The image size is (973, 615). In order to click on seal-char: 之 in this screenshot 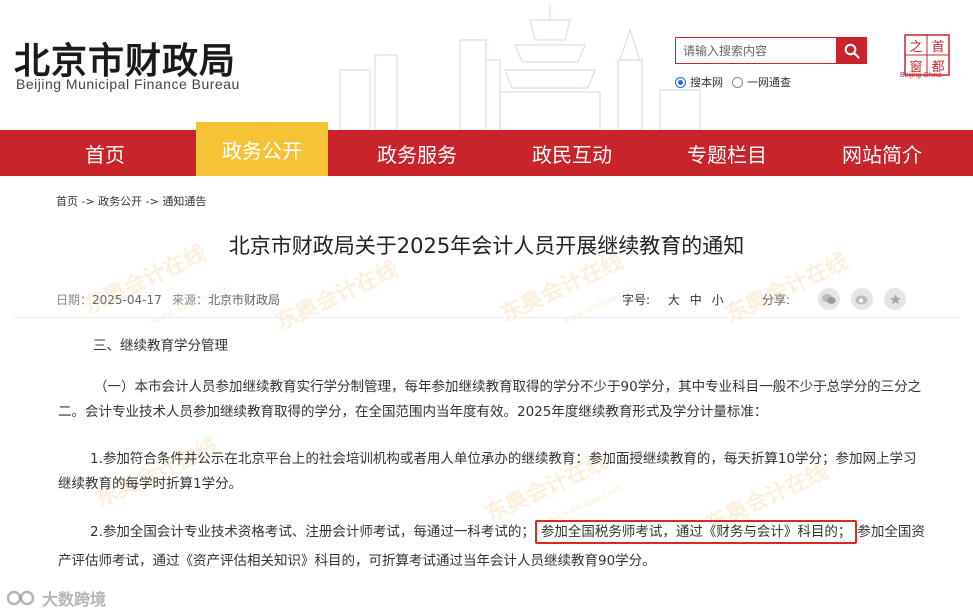, I will do `click(915, 47)`.